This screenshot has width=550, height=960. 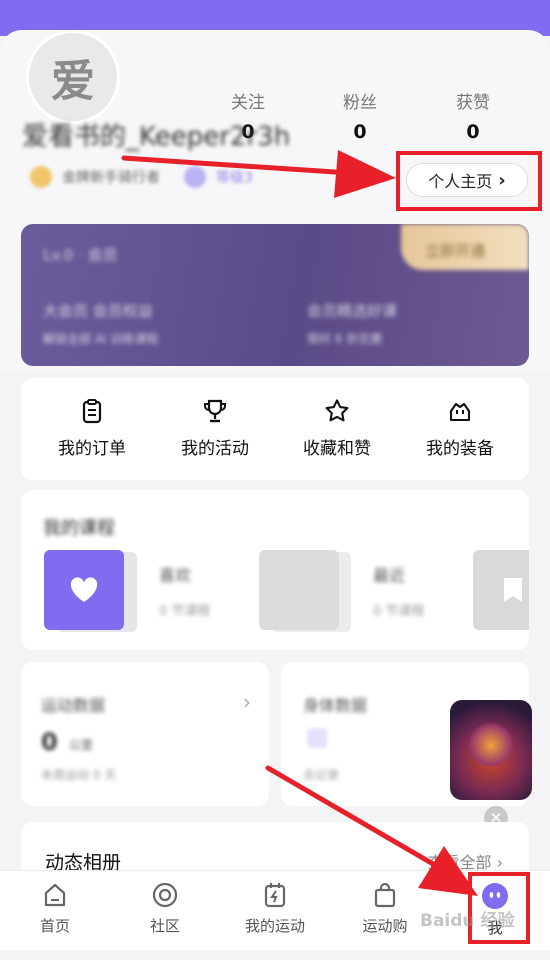 What do you see at coordinates (460, 449) in the screenshot?
I see `my-gear-label: 我的装备` at bounding box center [460, 449].